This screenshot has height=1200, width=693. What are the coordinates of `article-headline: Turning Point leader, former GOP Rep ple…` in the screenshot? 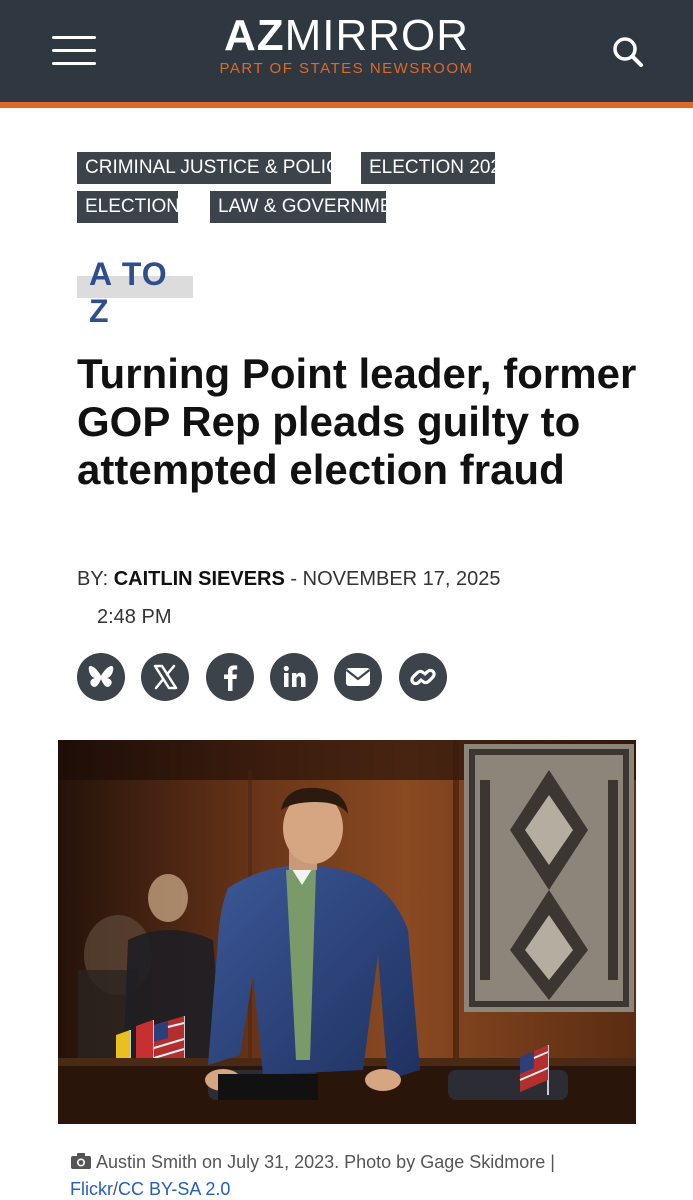 It's located at (357, 421).